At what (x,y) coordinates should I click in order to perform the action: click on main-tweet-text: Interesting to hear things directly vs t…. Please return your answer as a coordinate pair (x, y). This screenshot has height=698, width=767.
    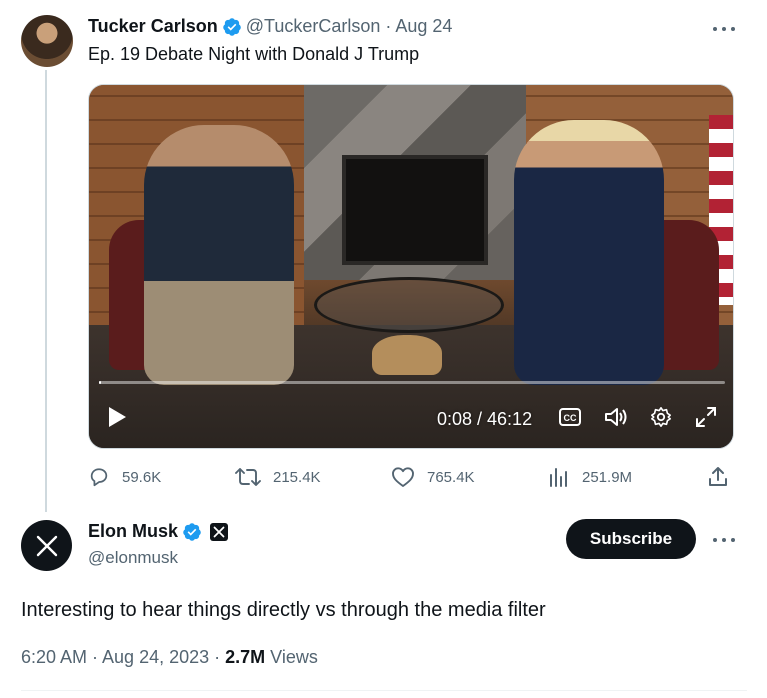
    Looking at the image, I should click on (283, 610).